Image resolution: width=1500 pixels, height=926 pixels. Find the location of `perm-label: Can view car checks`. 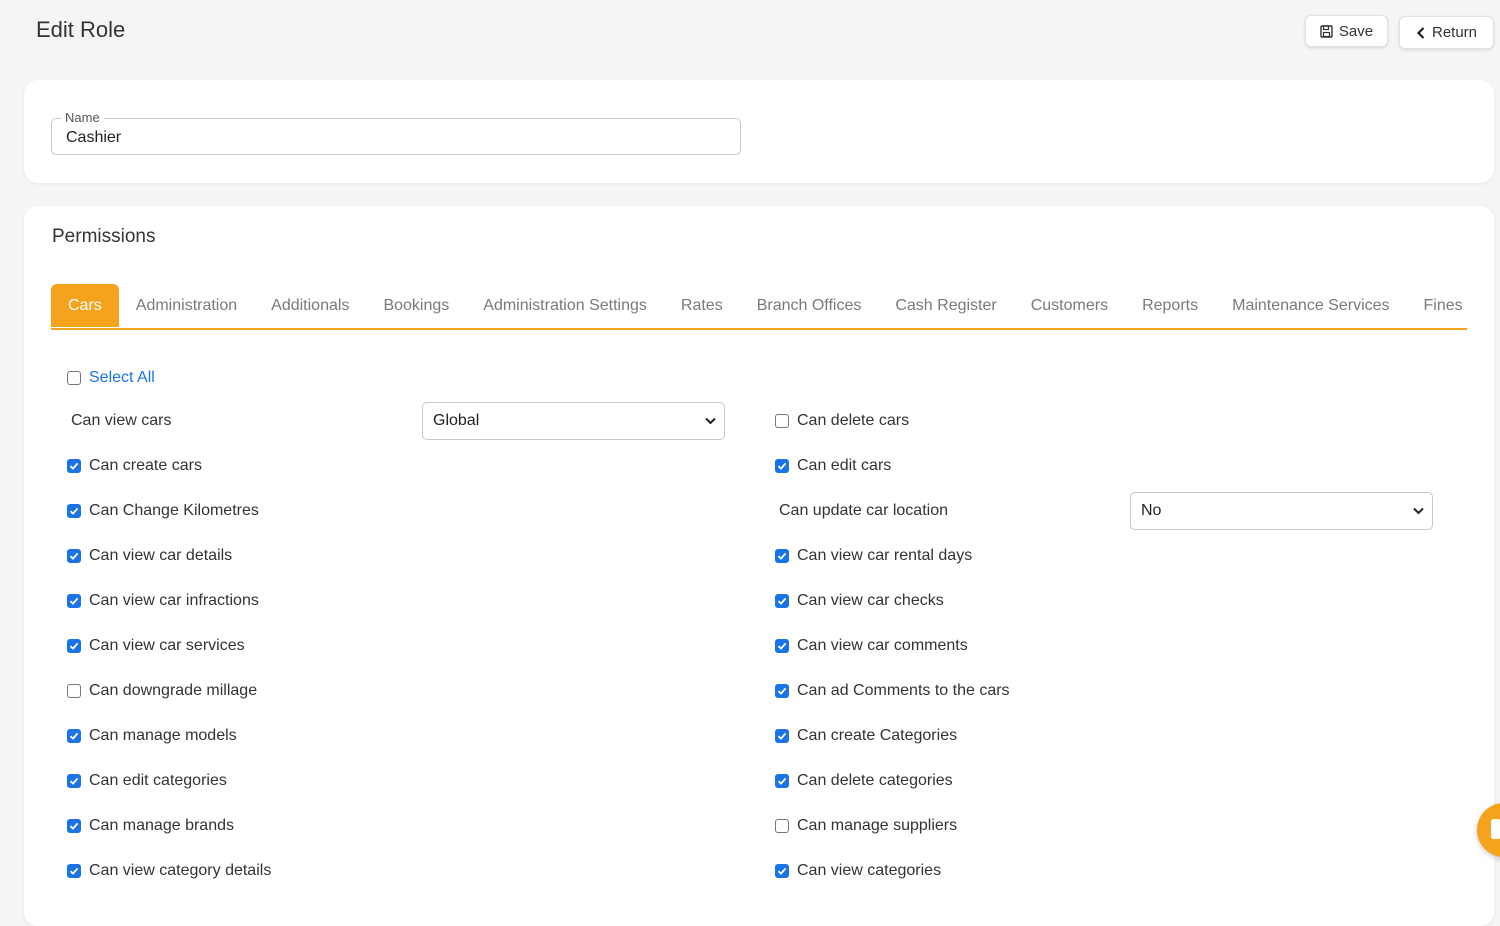

perm-label: Can view car checks is located at coordinates (870, 600).